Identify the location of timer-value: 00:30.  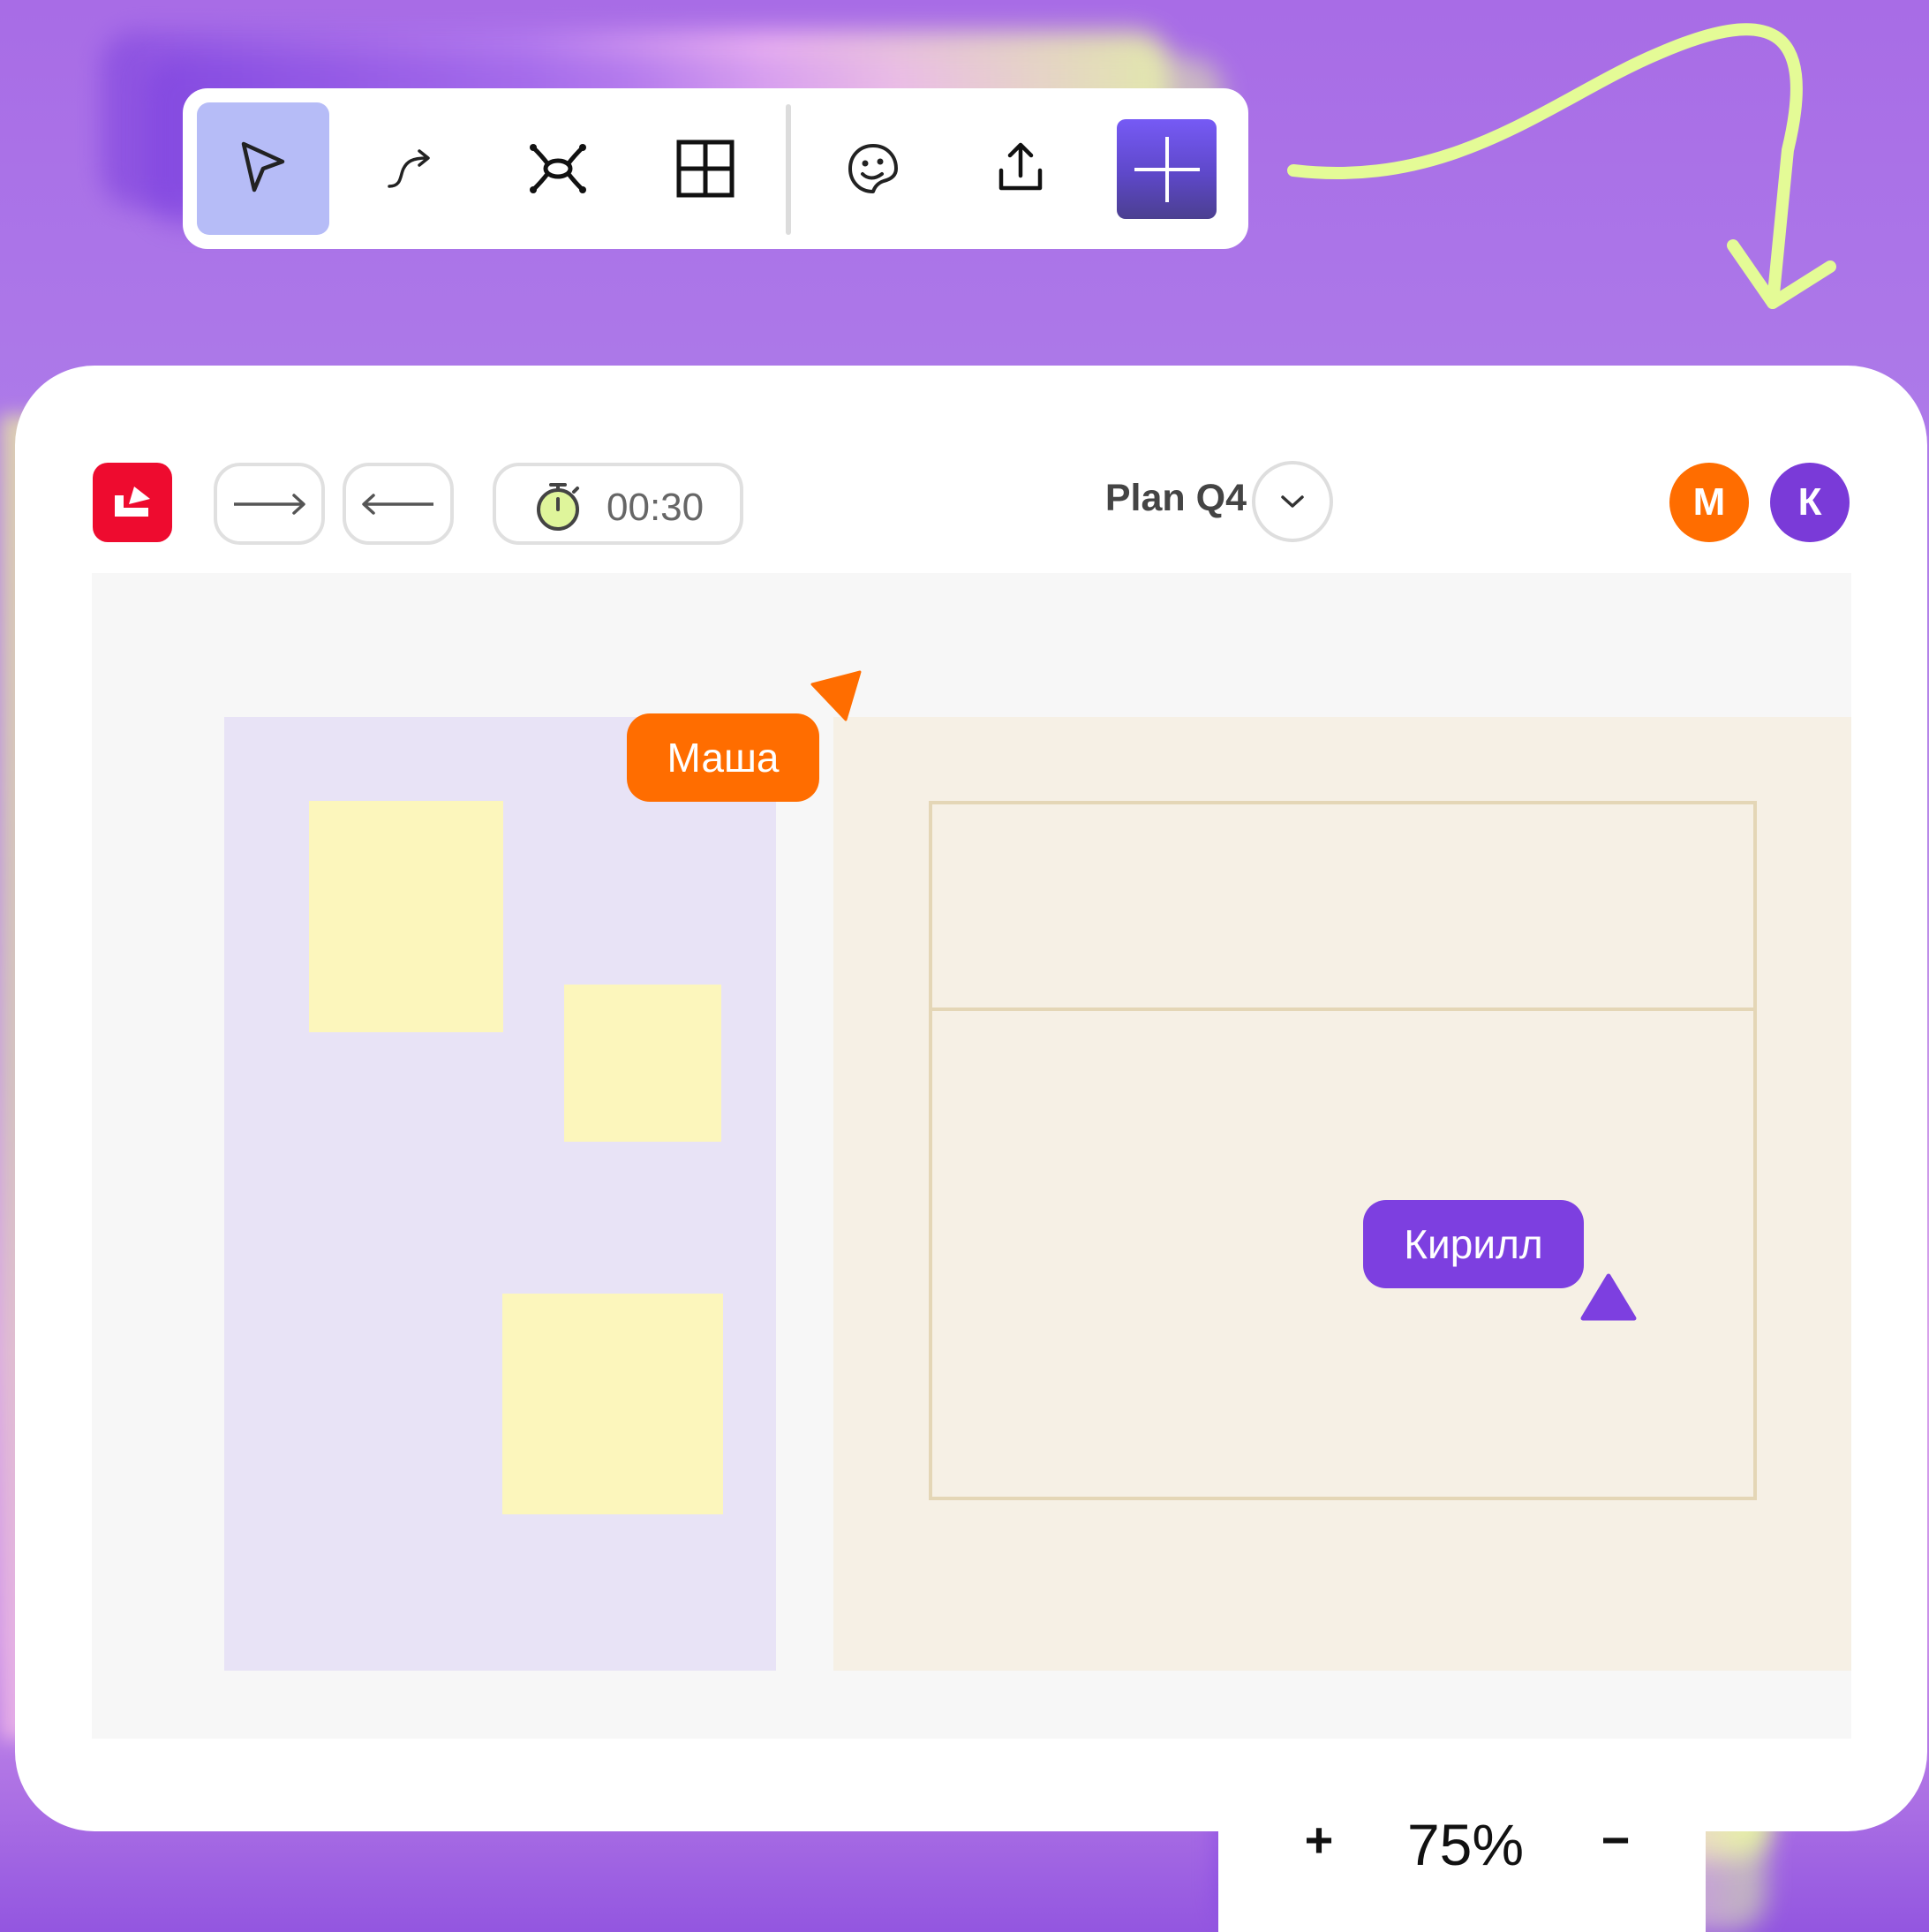
(656, 507).